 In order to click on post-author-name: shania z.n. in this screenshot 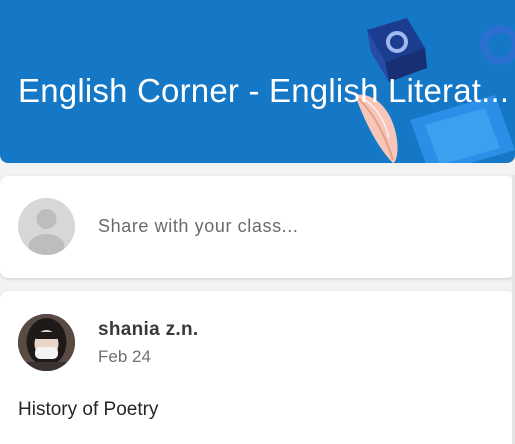, I will do `click(148, 329)`.